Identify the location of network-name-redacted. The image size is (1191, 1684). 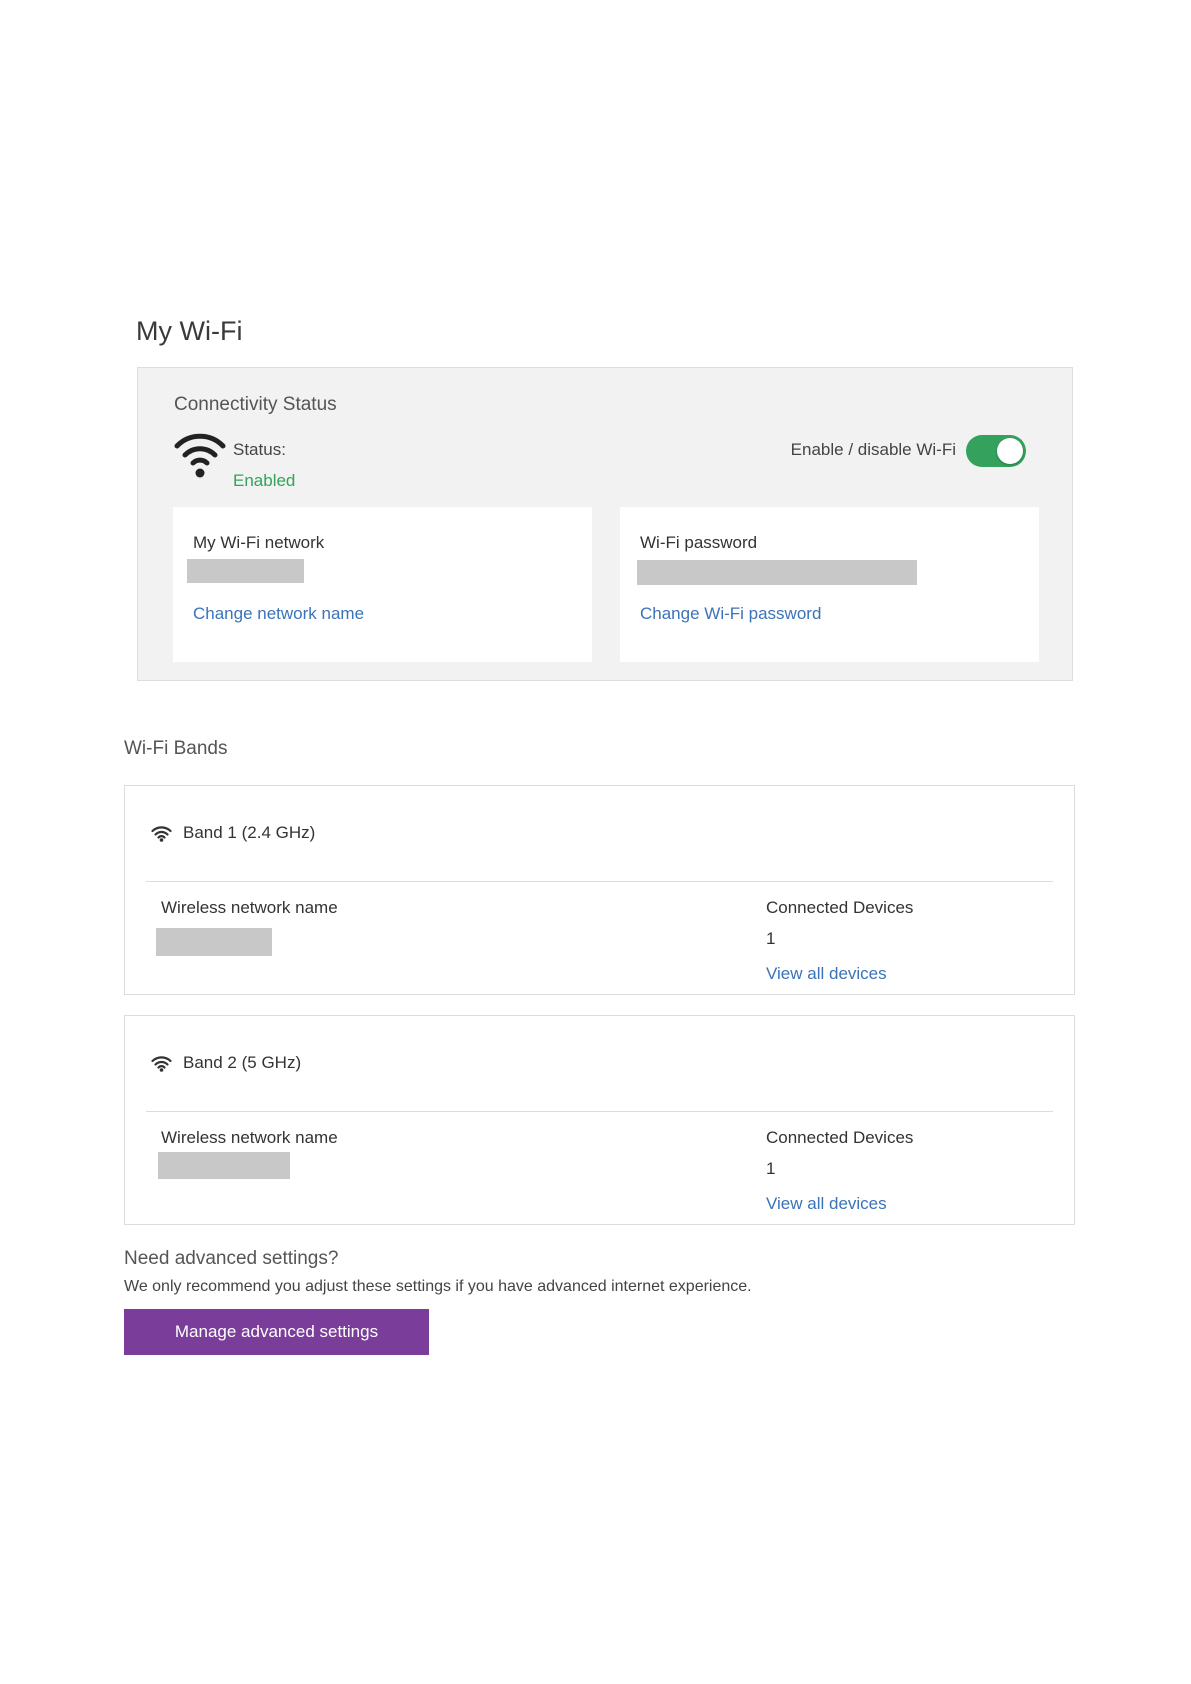
(245, 571).